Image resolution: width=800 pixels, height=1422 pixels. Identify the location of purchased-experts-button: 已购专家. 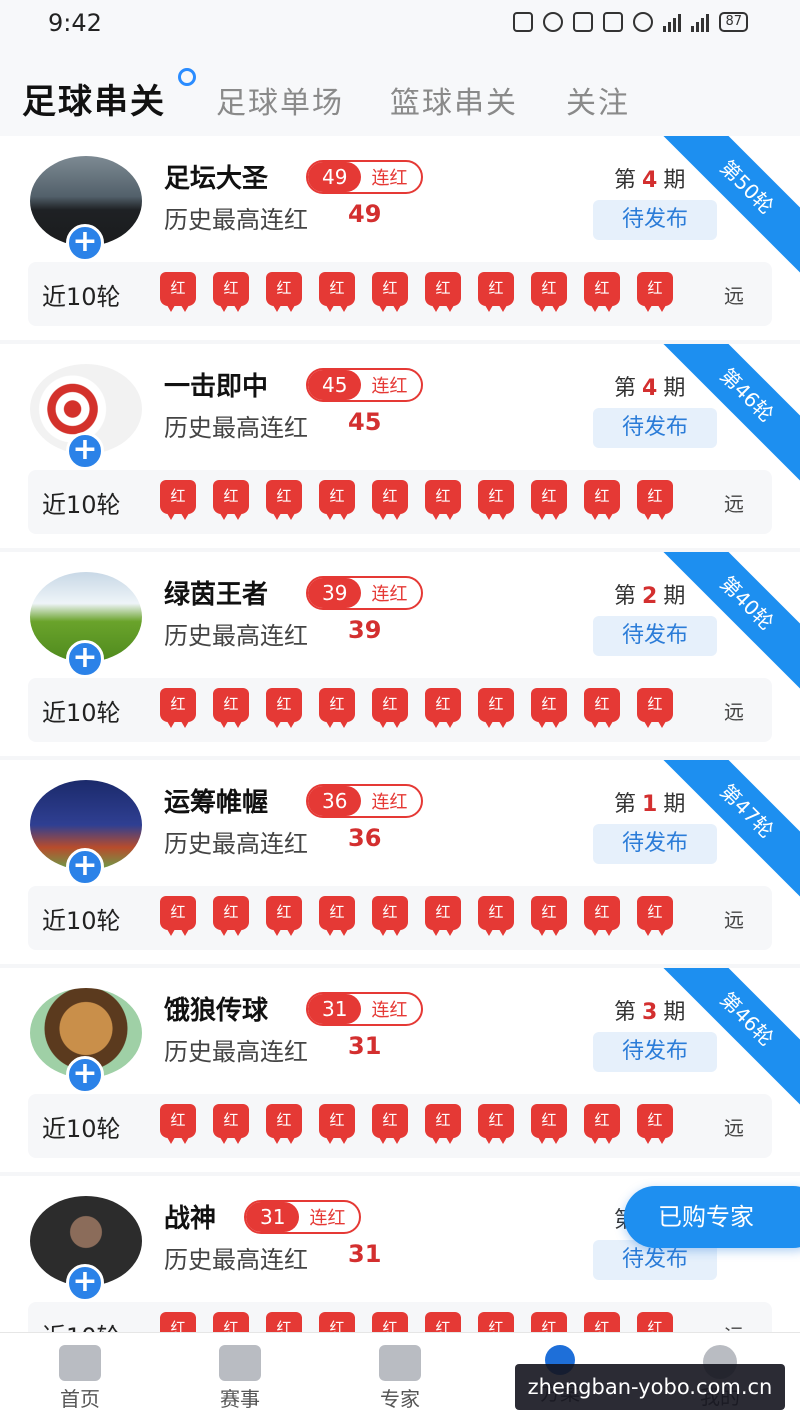
(712, 1217).